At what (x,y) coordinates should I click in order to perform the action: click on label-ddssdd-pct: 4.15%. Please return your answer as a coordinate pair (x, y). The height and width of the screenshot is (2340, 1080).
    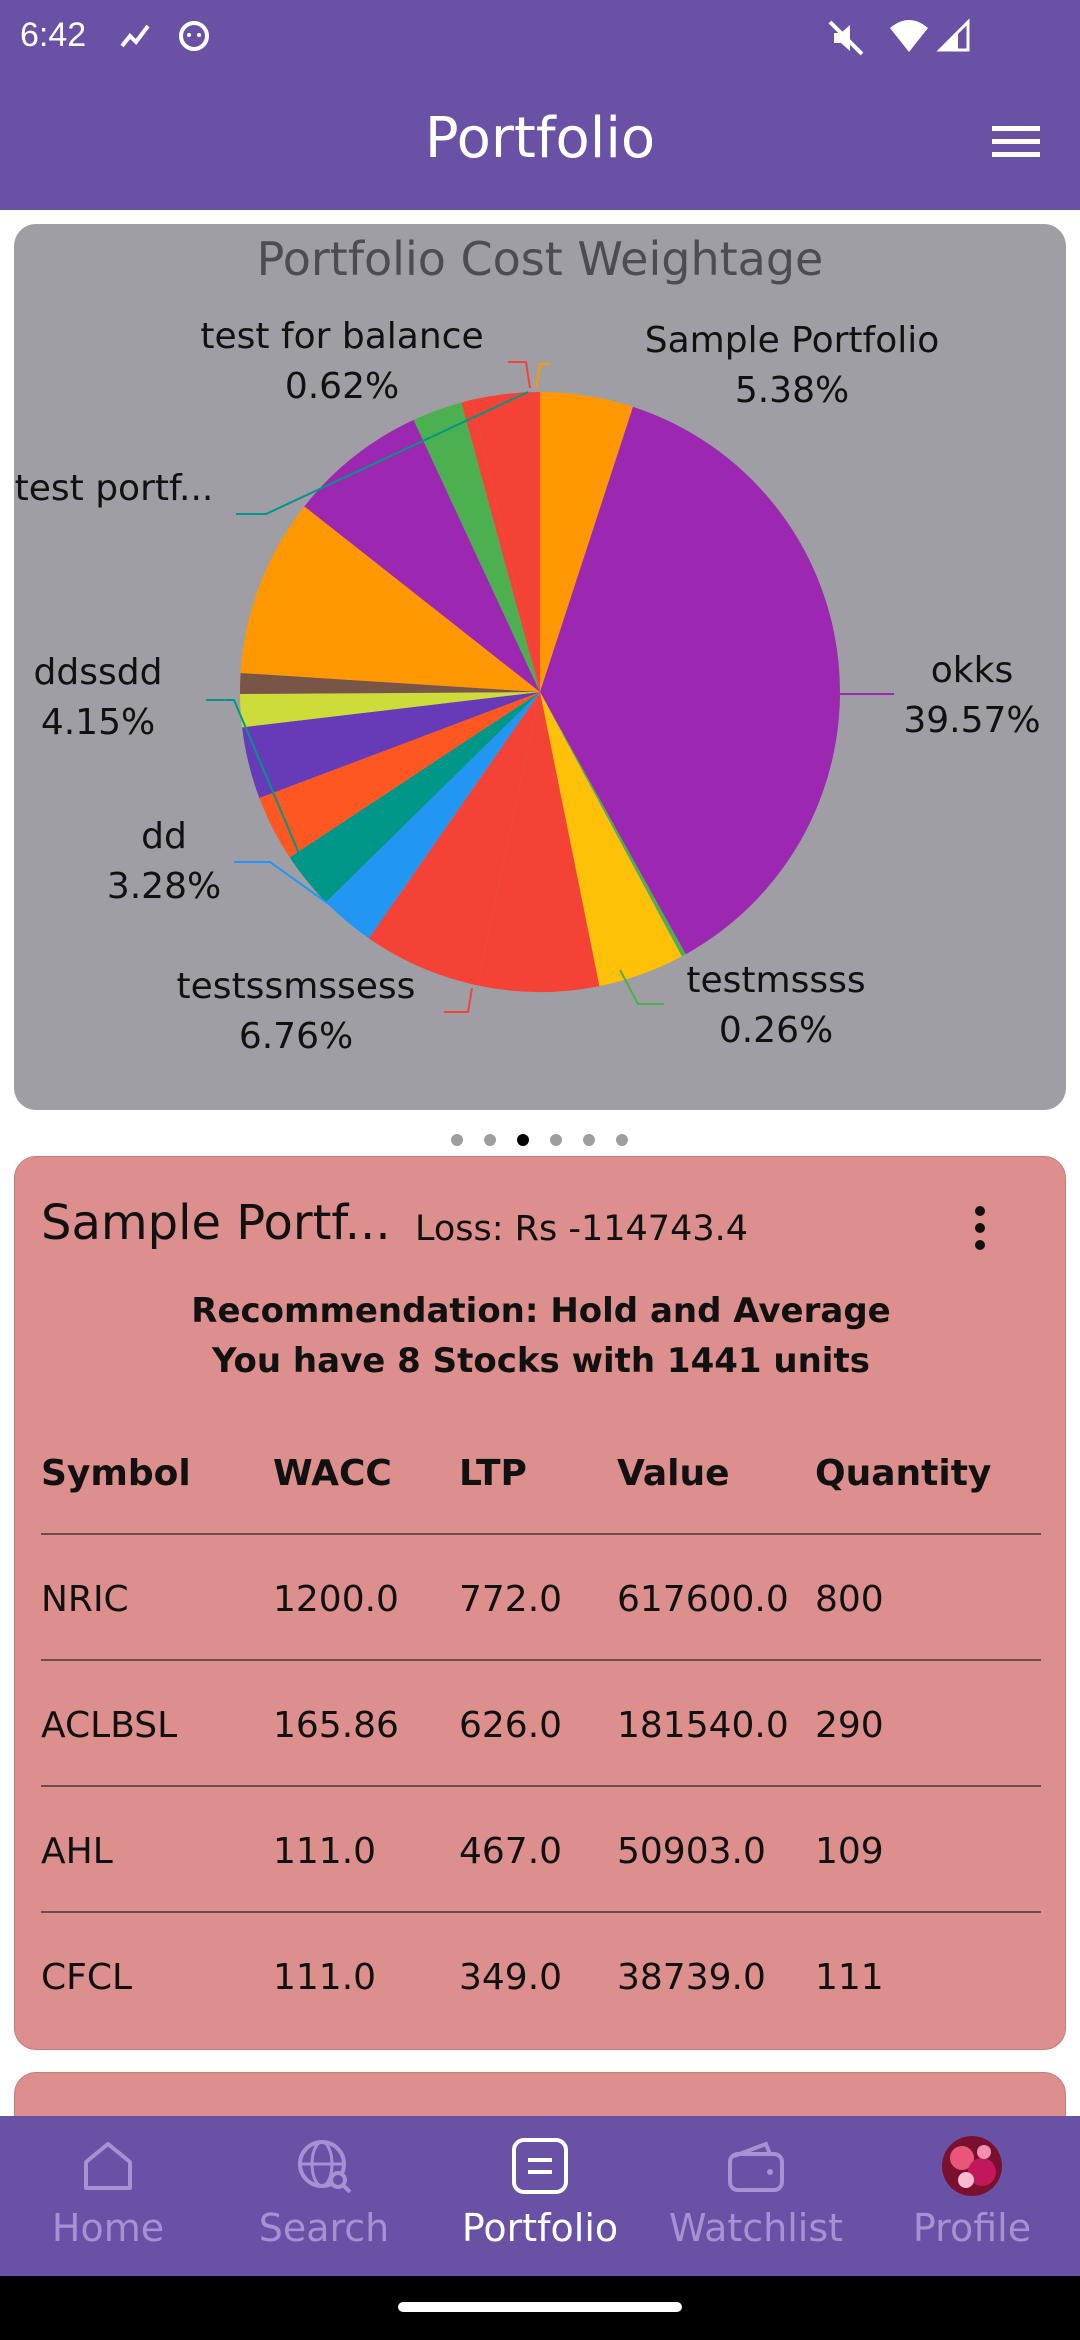
    Looking at the image, I should click on (98, 722).